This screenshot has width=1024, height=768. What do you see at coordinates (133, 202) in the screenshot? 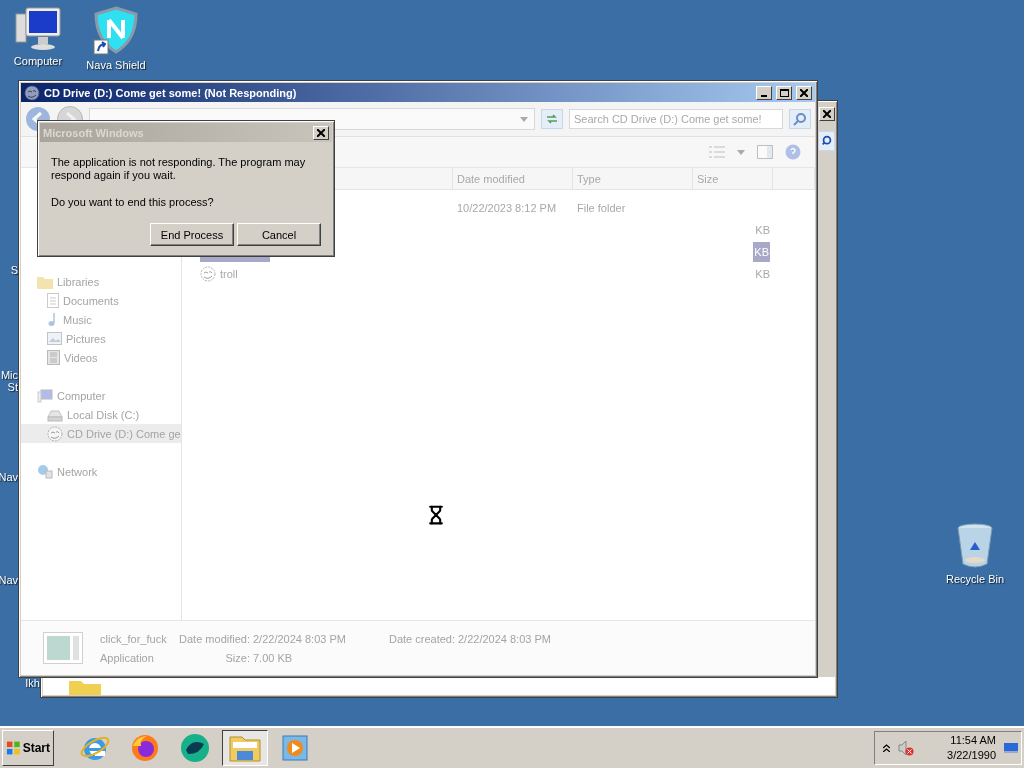
I see `dialog-question: Do you want to end this process?` at bounding box center [133, 202].